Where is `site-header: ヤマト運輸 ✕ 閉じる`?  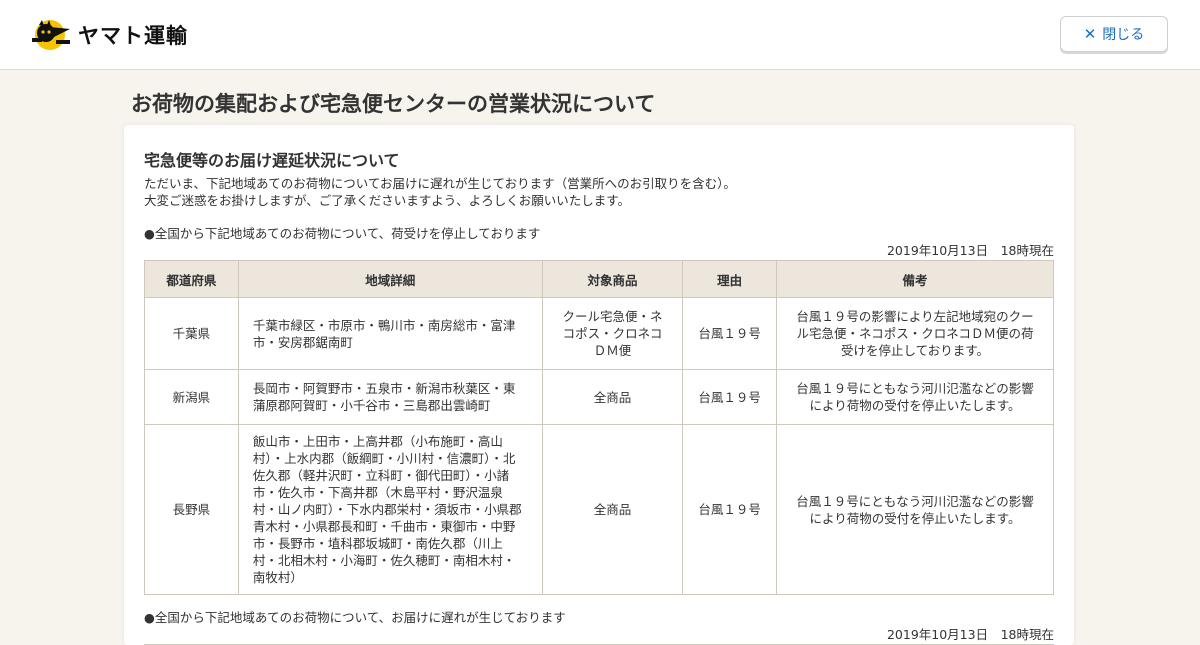 site-header: ヤマト運輸 ✕ 閉じる is located at coordinates (600, 35).